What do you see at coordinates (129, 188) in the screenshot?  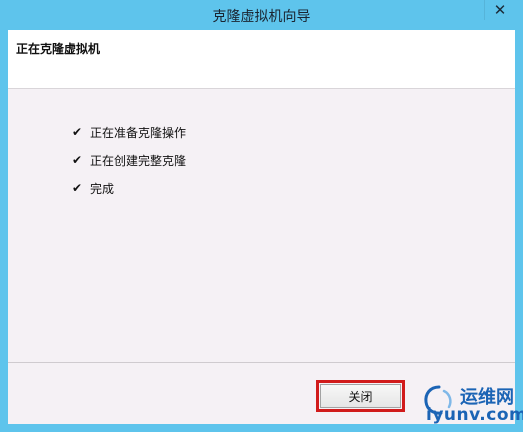 I see `step-item: ✔ 完成` at bounding box center [129, 188].